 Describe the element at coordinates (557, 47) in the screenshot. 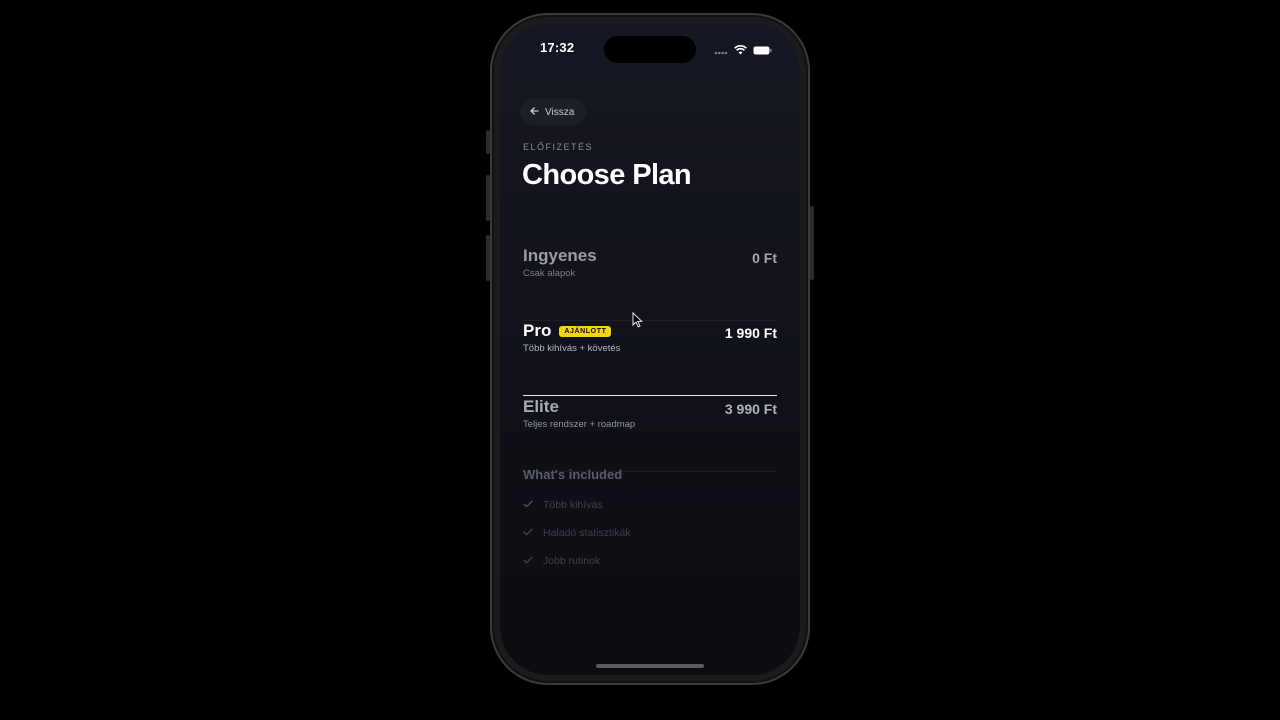

I see `status-time: 17:32` at that location.